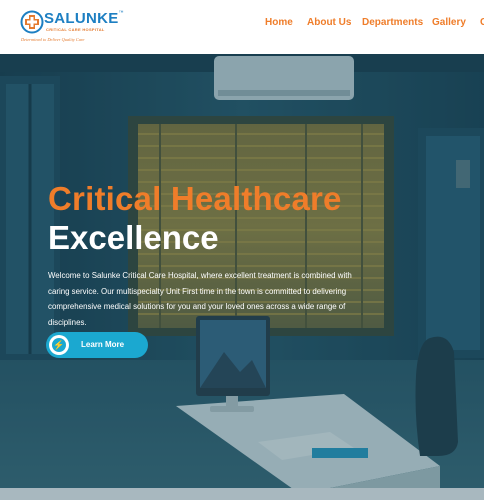 This screenshot has height=500, width=484. Describe the element at coordinates (482, 22) in the screenshot. I see `nav-contact: C` at that location.